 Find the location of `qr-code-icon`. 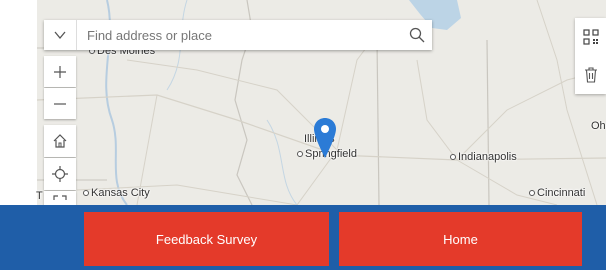

qr-code-icon is located at coordinates (590, 37).